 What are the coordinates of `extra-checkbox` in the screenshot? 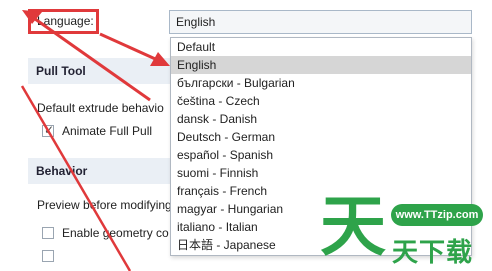 It's located at (48, 256).